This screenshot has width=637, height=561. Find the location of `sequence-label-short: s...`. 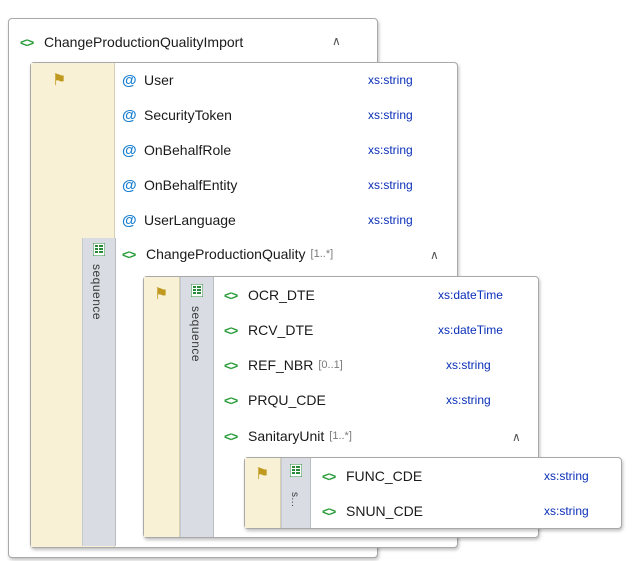

sequence-label-short: s... is located at coordinates (294, 500).